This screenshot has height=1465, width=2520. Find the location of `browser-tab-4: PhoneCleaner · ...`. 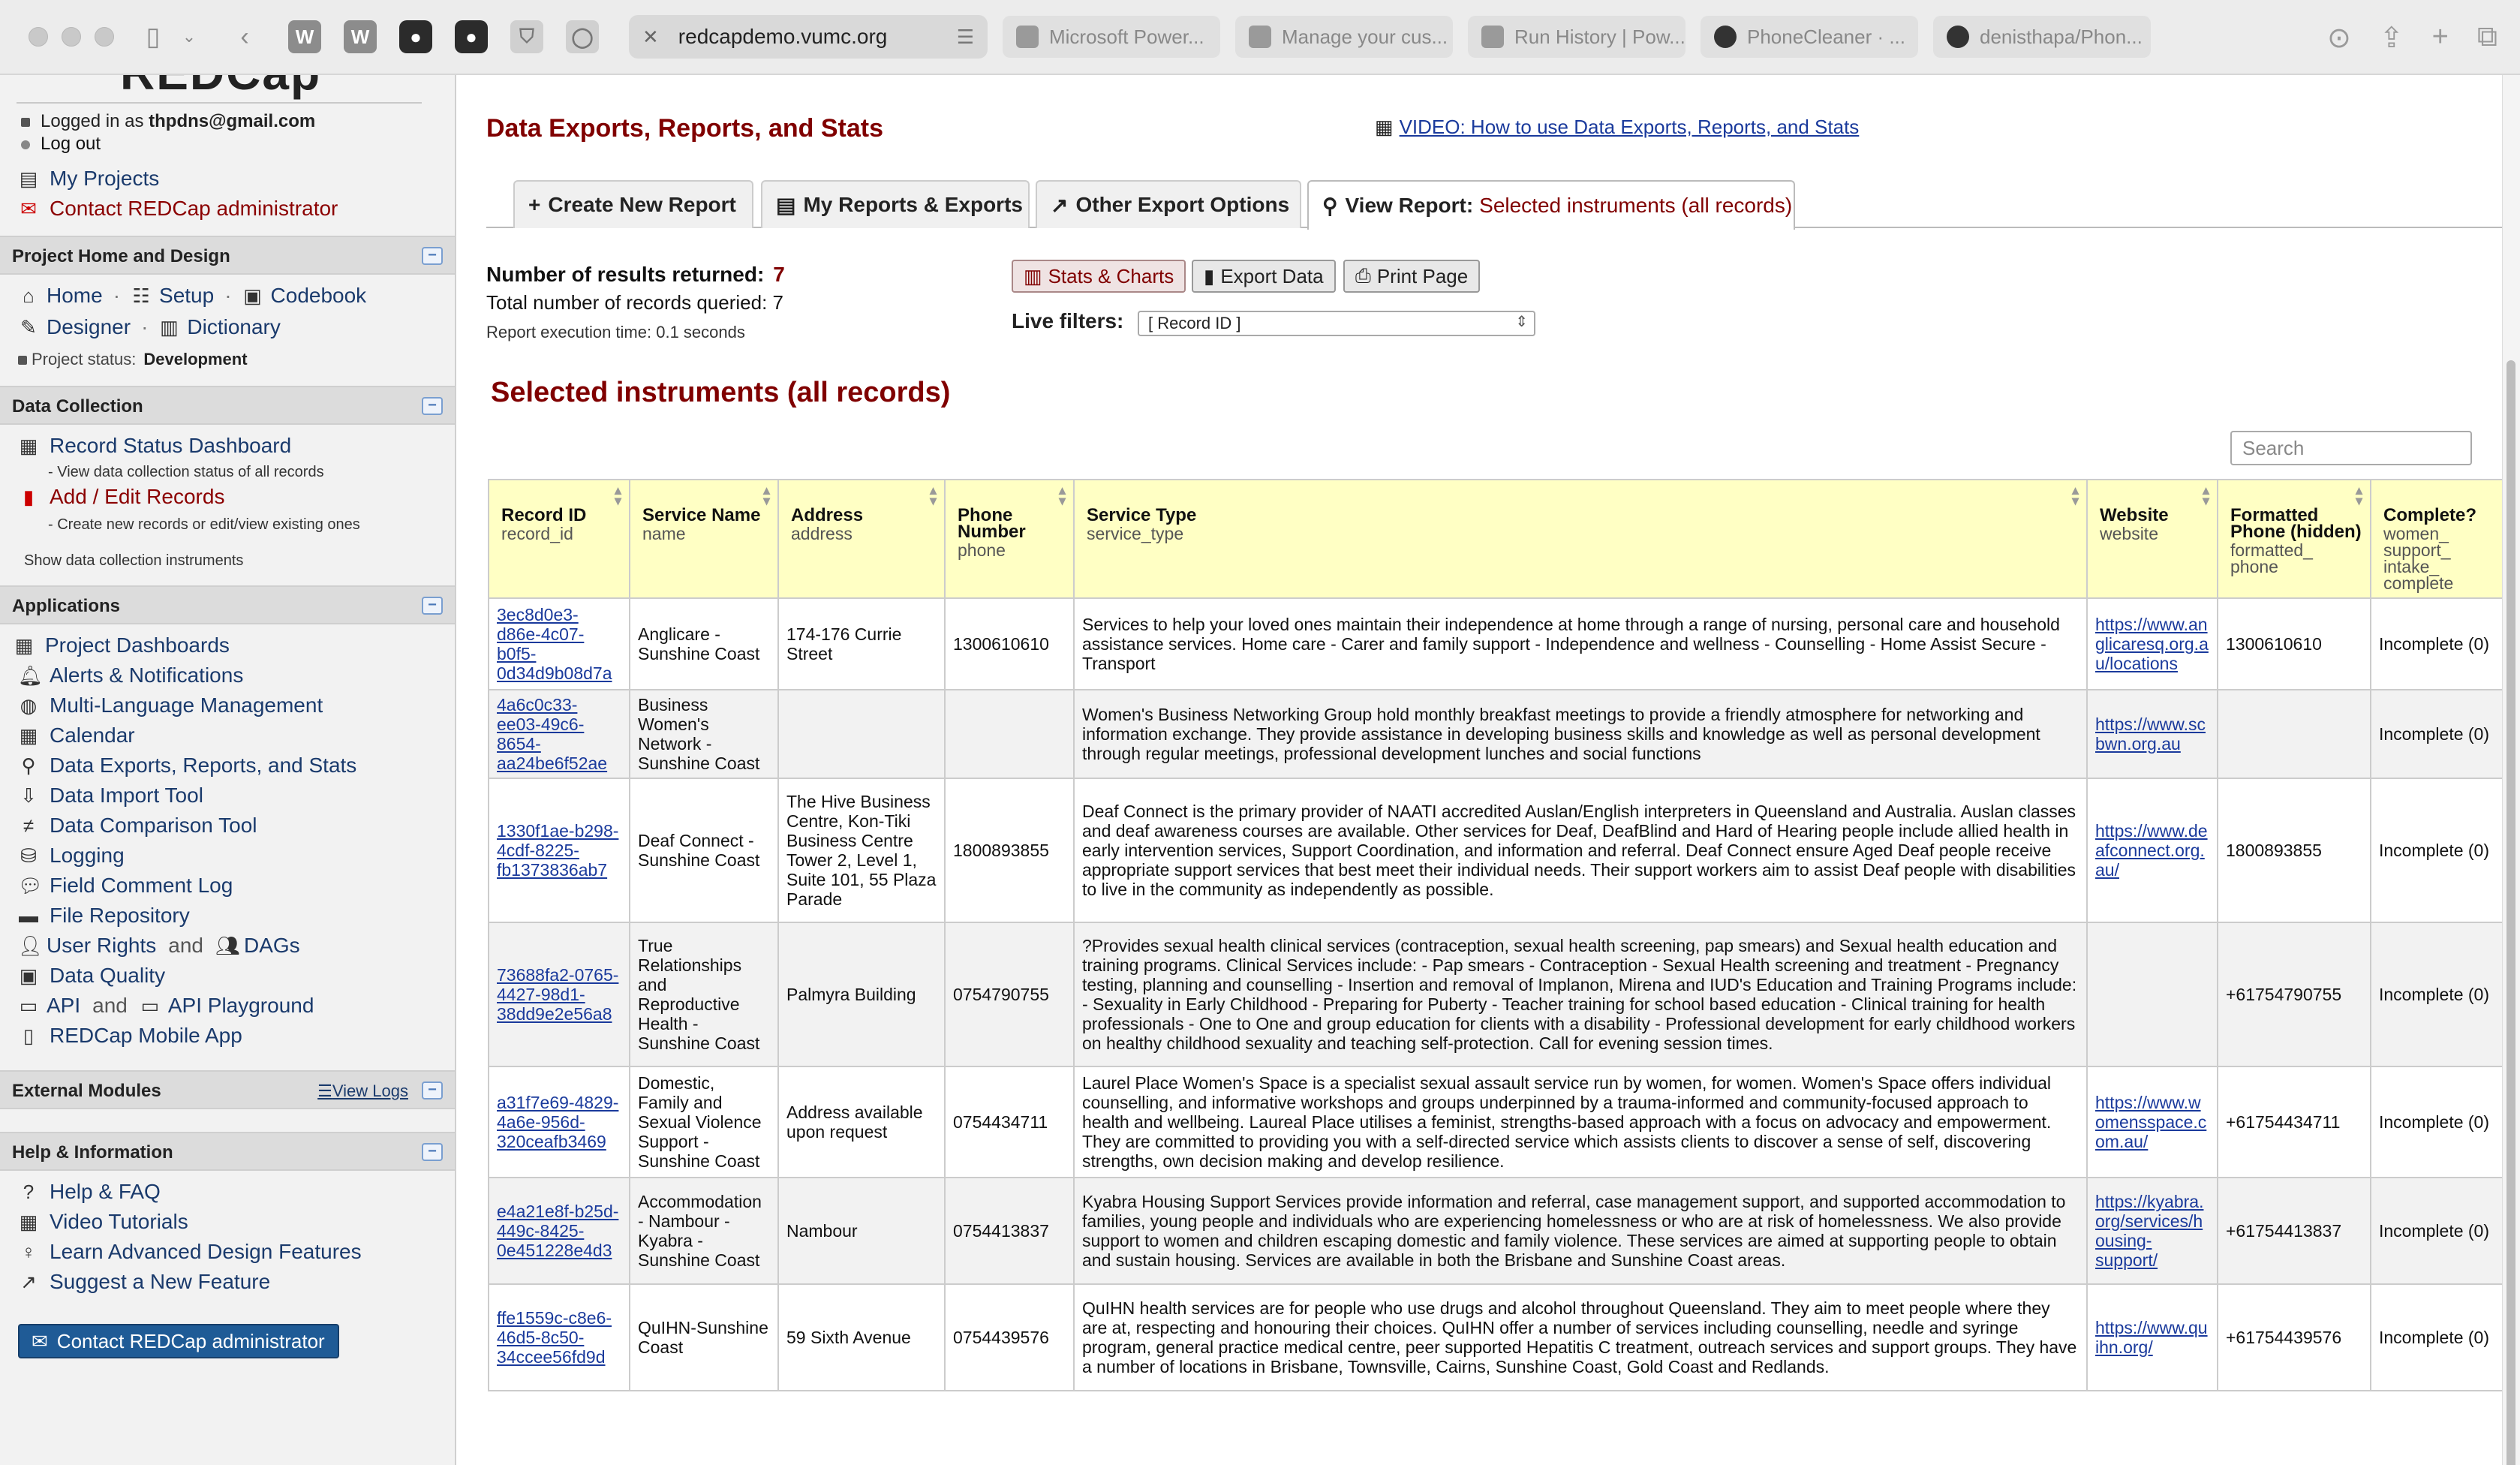

browser-tab-4: PhoneCleaner · ... is located at coordinates (1809, 37).